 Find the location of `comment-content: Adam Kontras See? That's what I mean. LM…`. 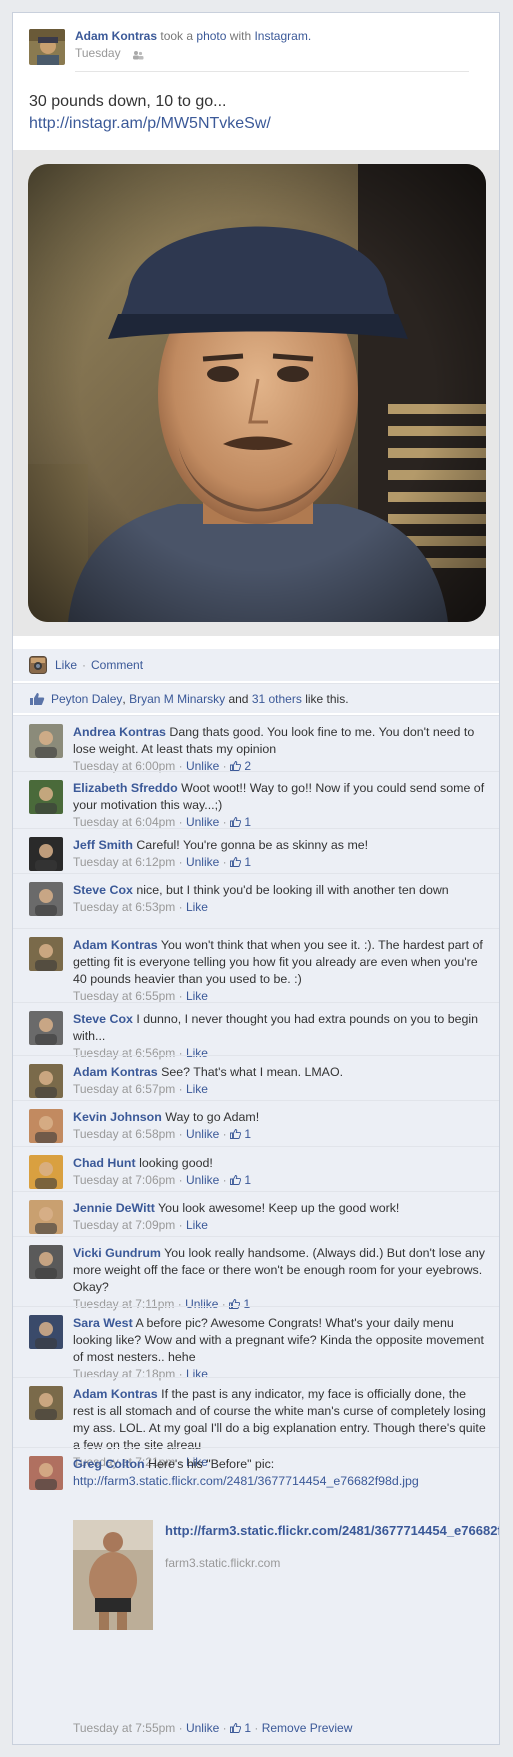

comment-content: Adam Kontras See? That's what I mean. LM… is located at coordinates (280, 1072).